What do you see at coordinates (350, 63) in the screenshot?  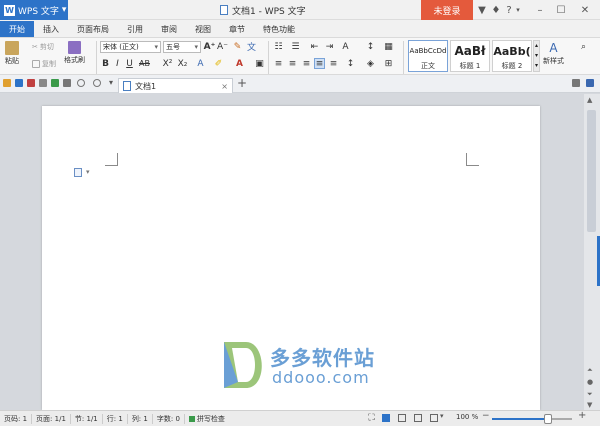 I see `line-spacing-icon: ↕` at bounding box center [350, 63].